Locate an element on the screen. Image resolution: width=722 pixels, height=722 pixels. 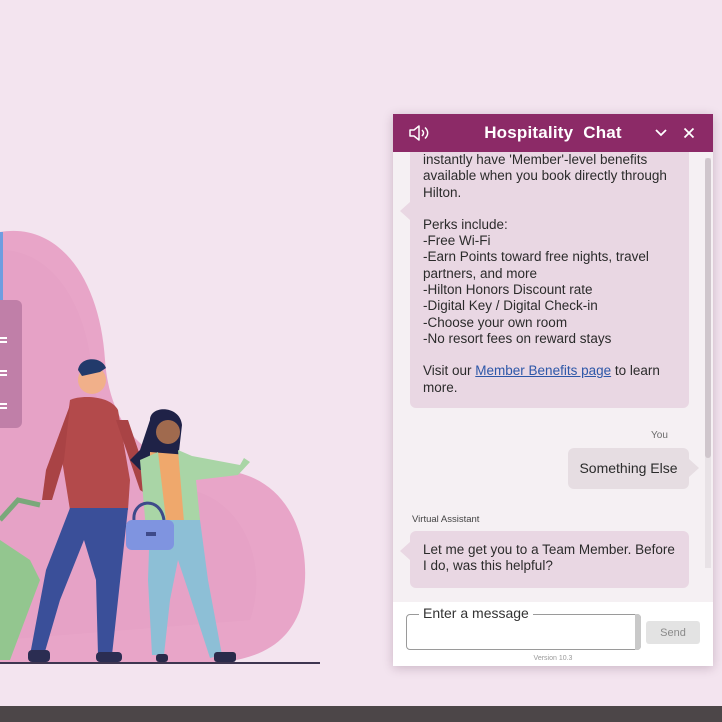
speaker-icon is located at coordinates (419, 133).